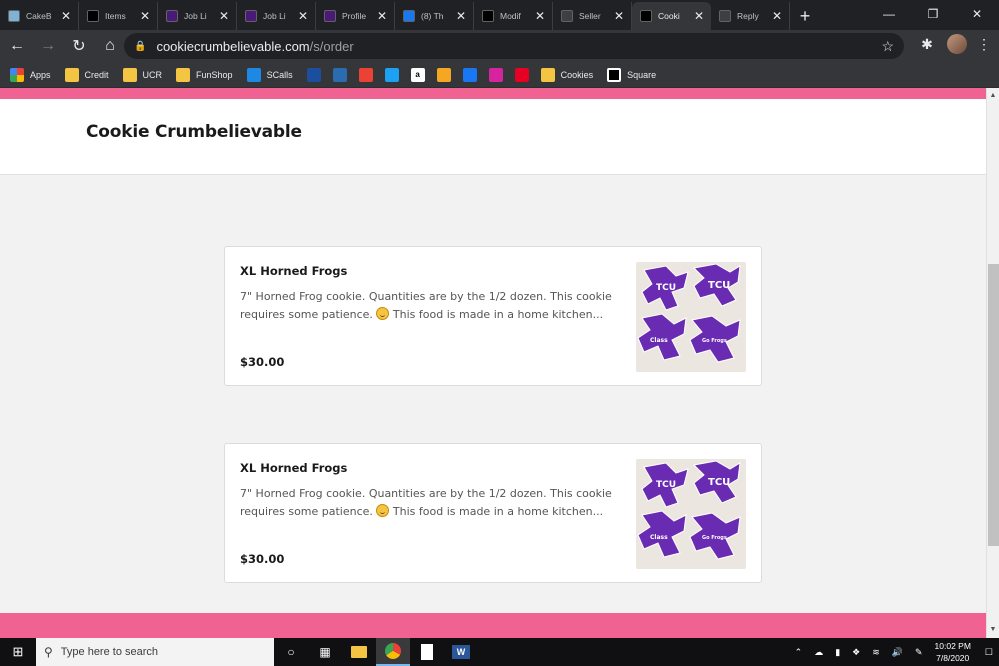 This screenshot has width=999, height=666. I want to click on onedrive-cloud-icon: ☁, so click(818, 652).